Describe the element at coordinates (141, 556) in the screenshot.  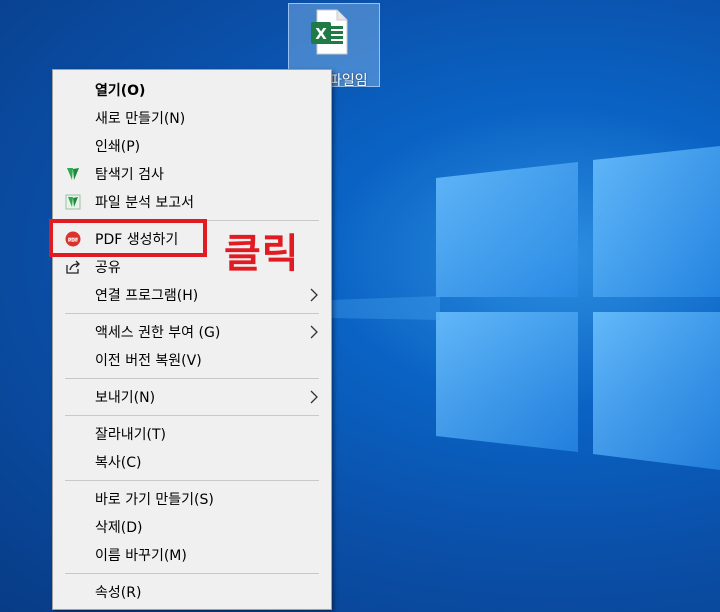
I see `menu-item-label: 이름 바꾸기(M)` at that location.